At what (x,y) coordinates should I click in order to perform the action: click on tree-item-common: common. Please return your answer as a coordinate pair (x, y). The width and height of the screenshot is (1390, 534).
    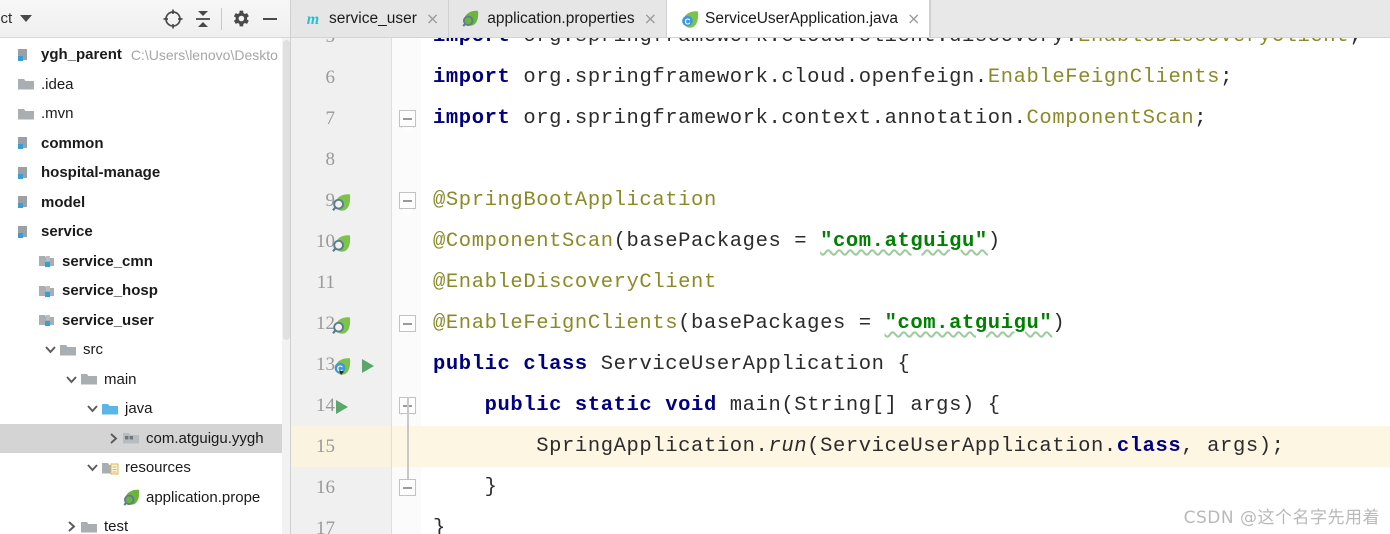
    Looking at the image, I should click on (145, 144).